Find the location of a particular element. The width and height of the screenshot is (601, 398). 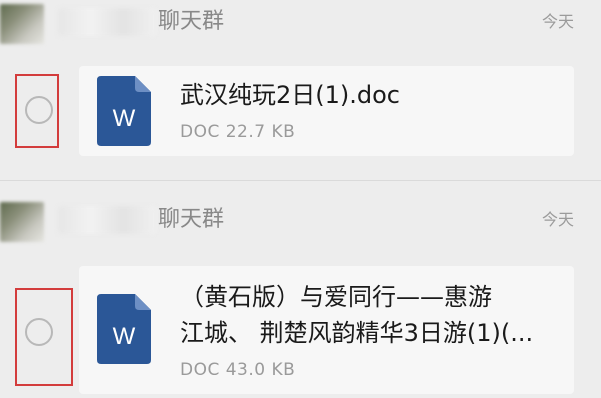

file-name: 武汉纯玩2日(1).doc is located at coordinates (290, 95).